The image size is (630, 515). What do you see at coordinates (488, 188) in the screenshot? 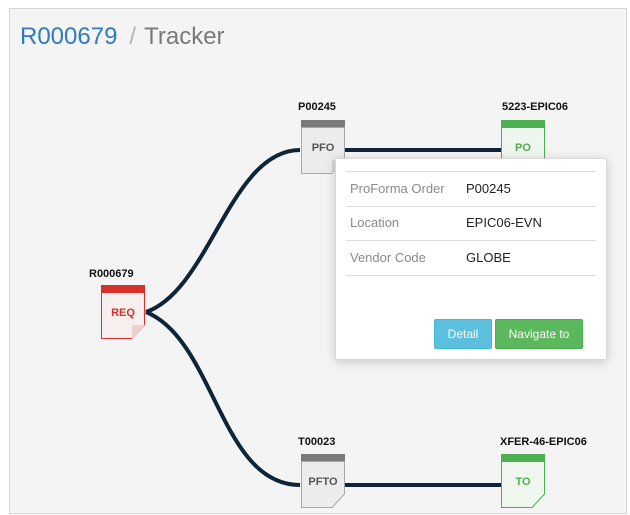
I see `row-value: P00245` at bounding box center [488, 188].